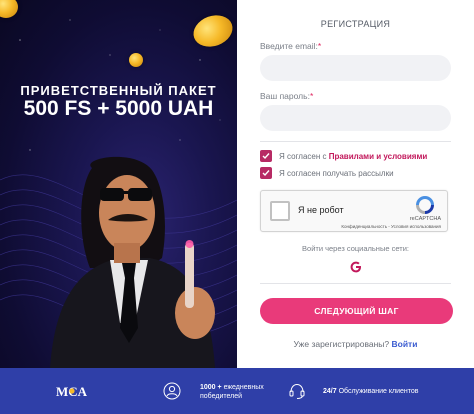 This screenshot has height=414, width=474. What do you see at coordinates (355, 248) in the screenshot?
I see `social-login-label: Войти через социальные сети:` at bounding box center [355, 248].